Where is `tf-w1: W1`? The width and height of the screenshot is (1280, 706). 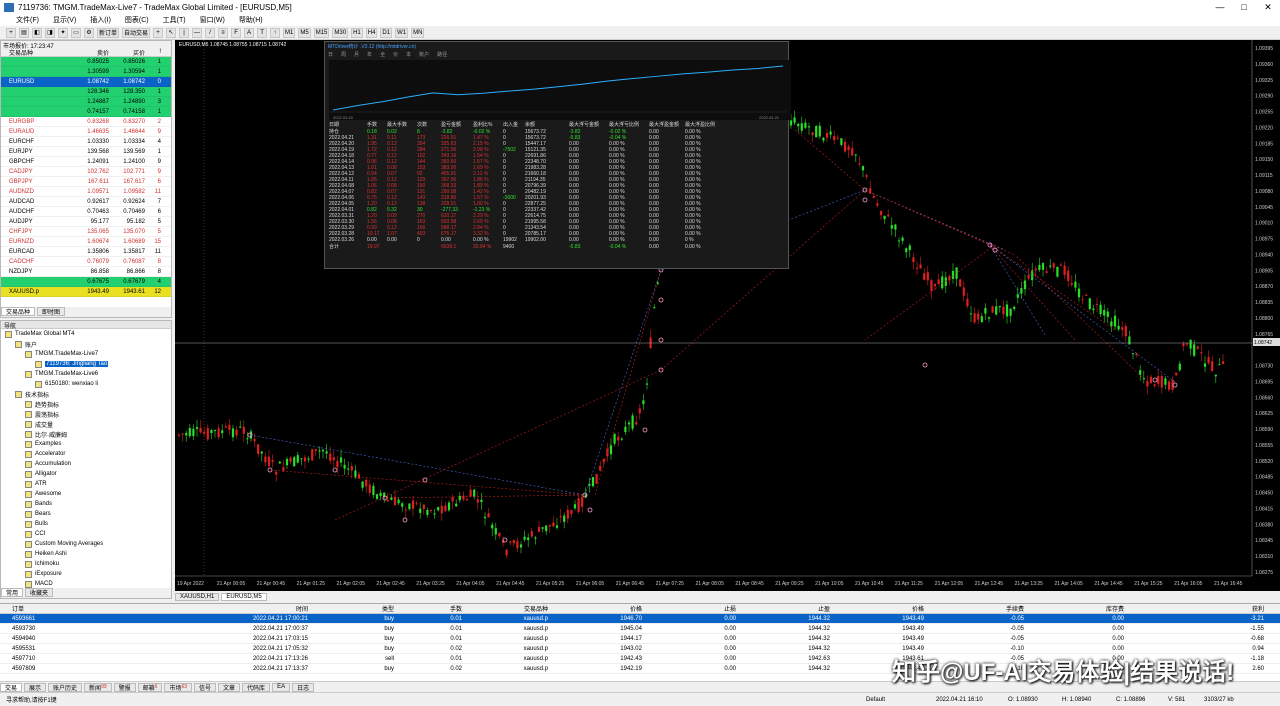
tf-w1: W1 is located at coordinates (402, 32).